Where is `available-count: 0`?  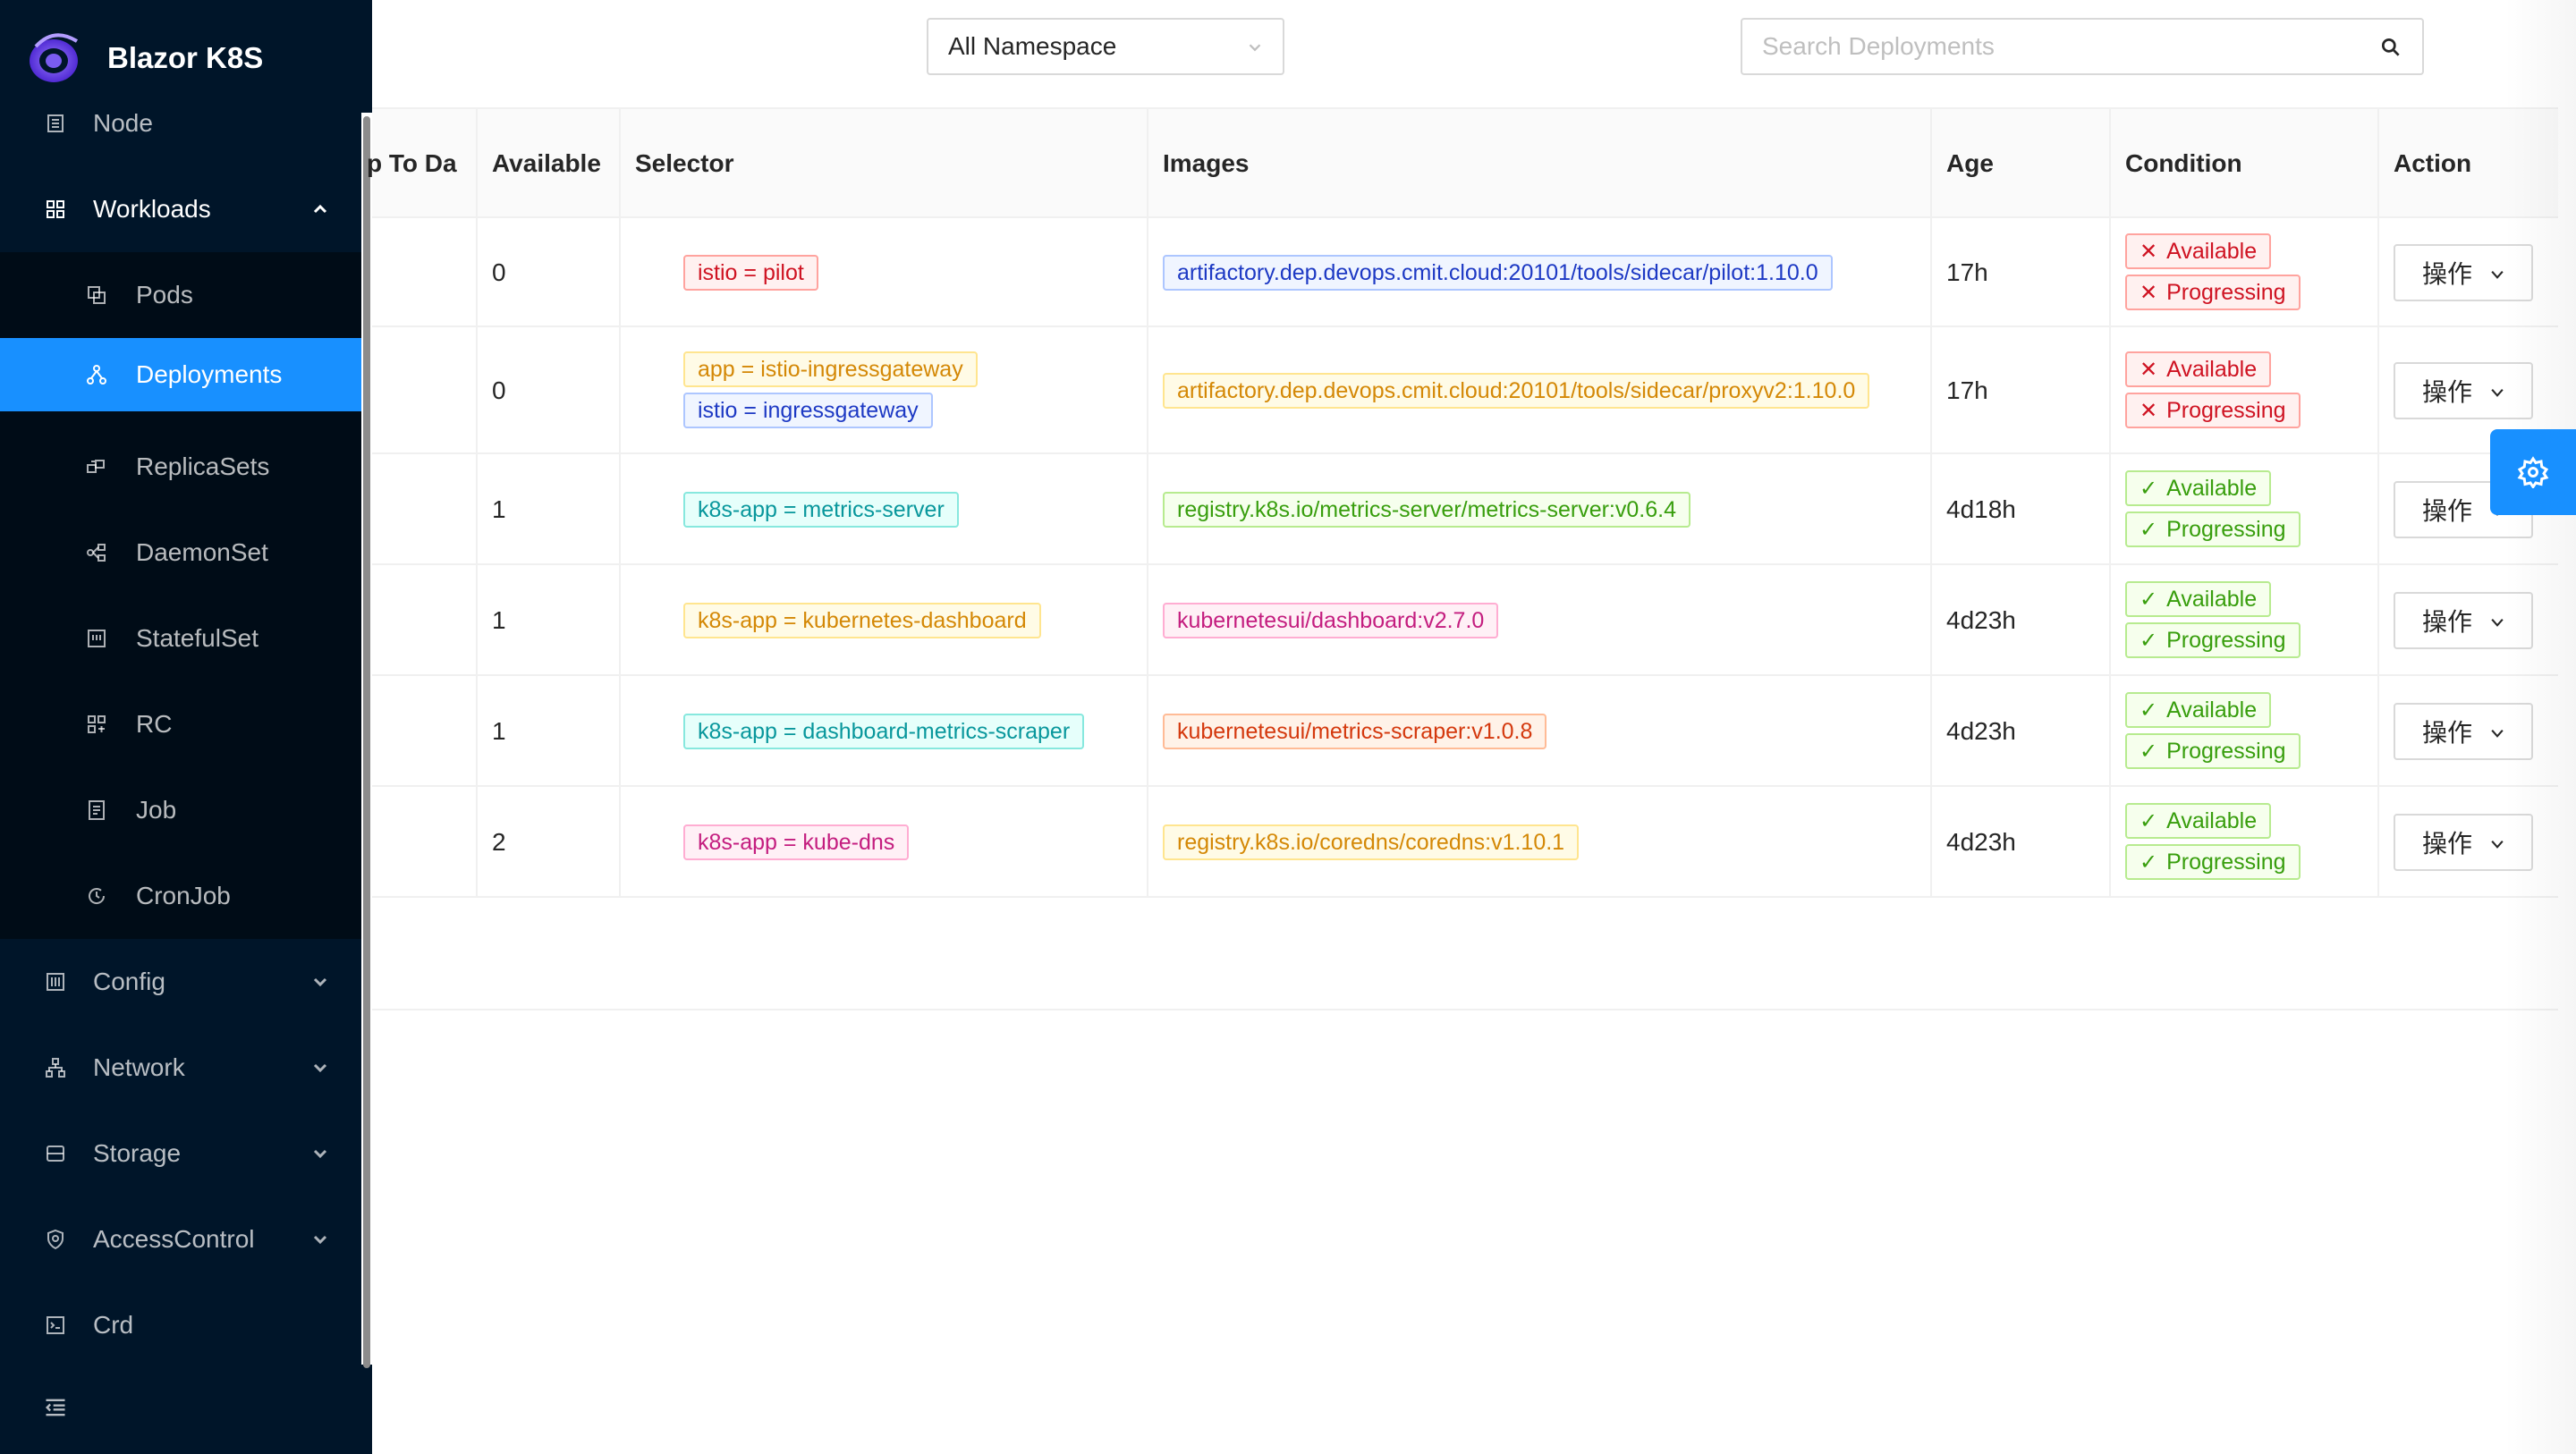 available-count: 0 is located at coordinates (499, 390).